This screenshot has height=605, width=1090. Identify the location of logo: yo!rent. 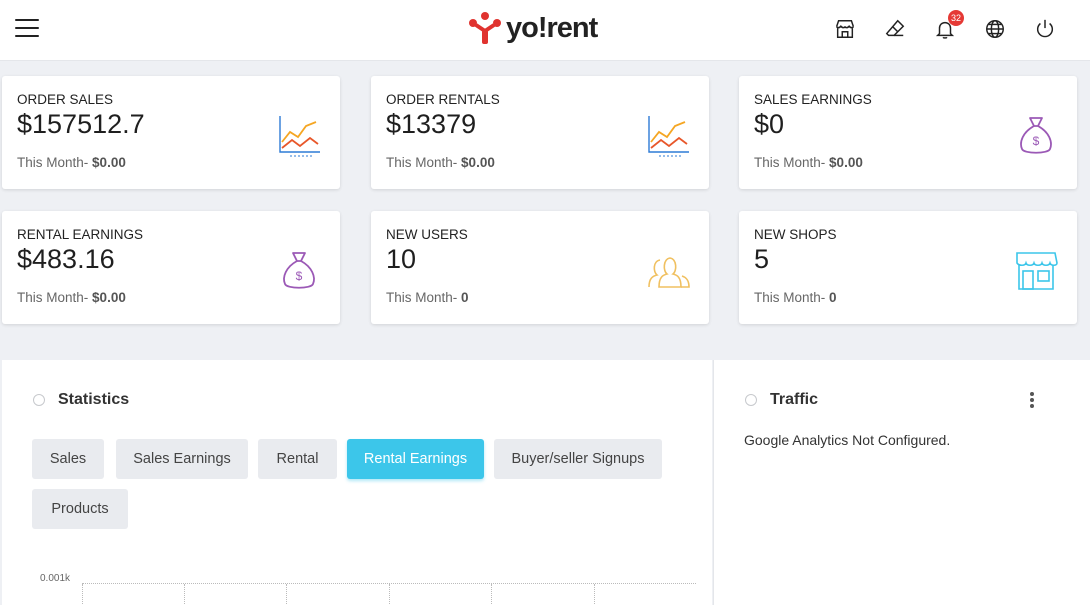
(533, 28).